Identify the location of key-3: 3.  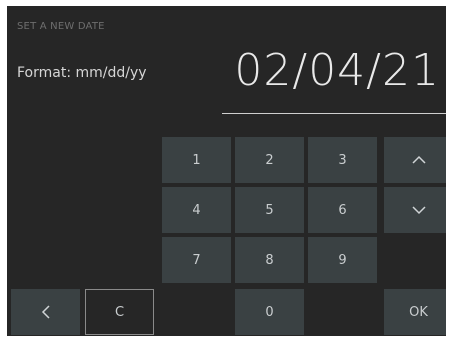
(342, 160).